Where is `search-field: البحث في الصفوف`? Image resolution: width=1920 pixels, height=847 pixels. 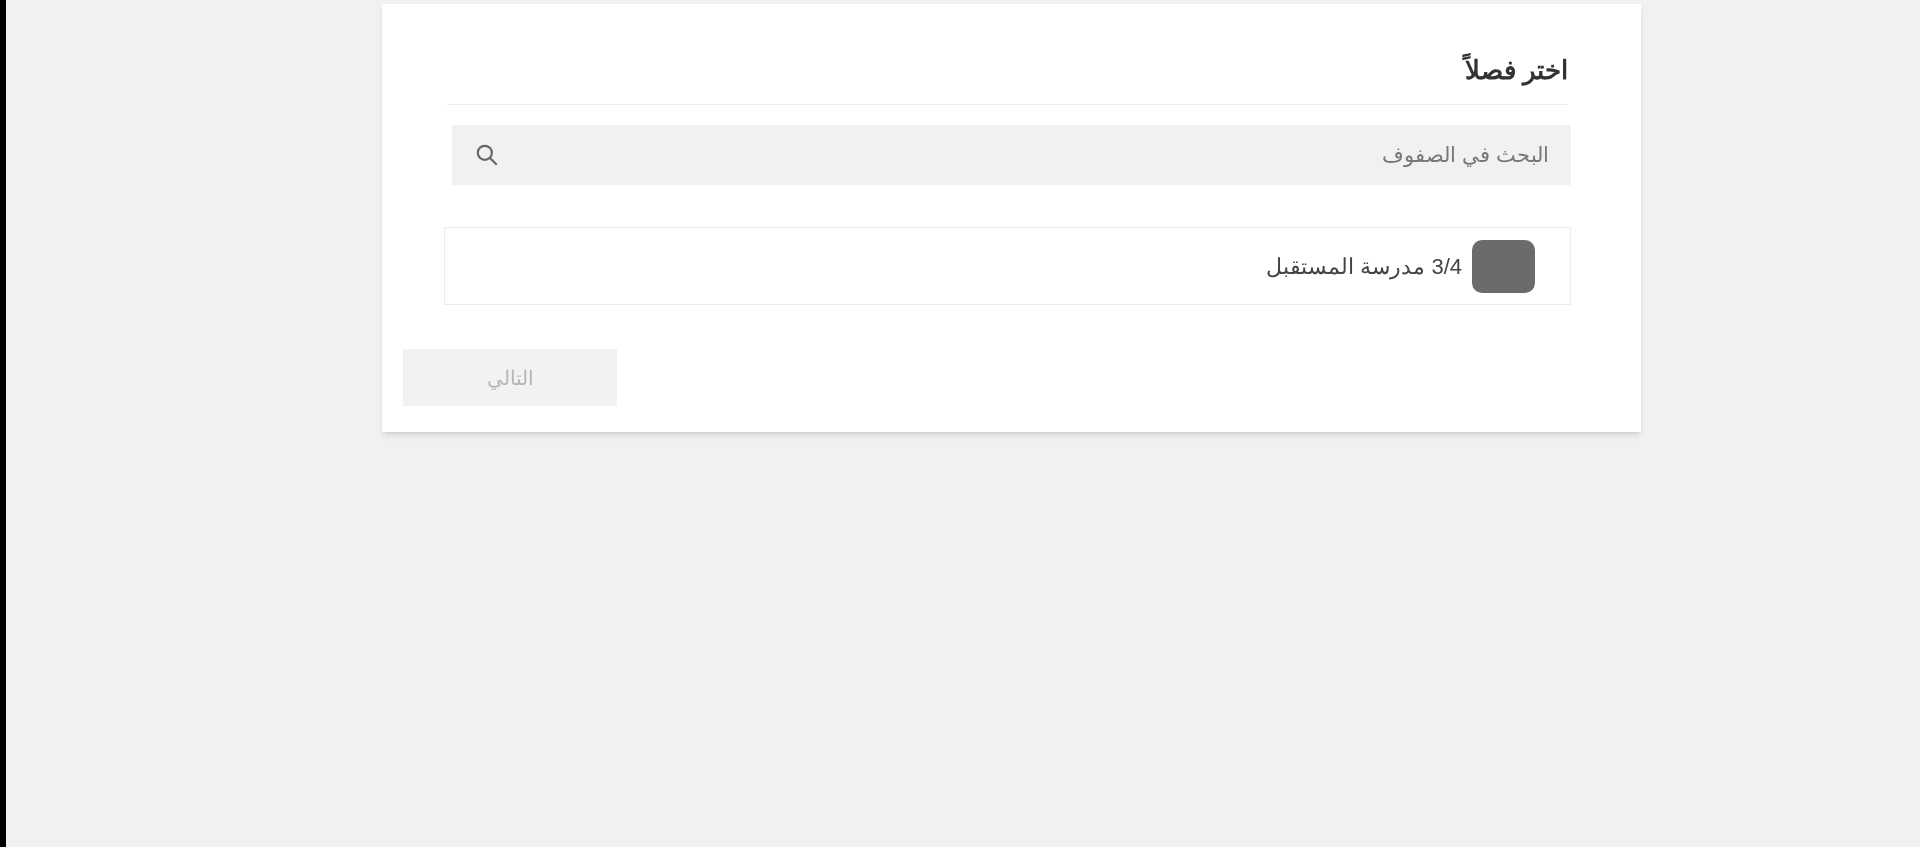
search-field: البحث في الصفوف is located at coordinates (1011, 155).